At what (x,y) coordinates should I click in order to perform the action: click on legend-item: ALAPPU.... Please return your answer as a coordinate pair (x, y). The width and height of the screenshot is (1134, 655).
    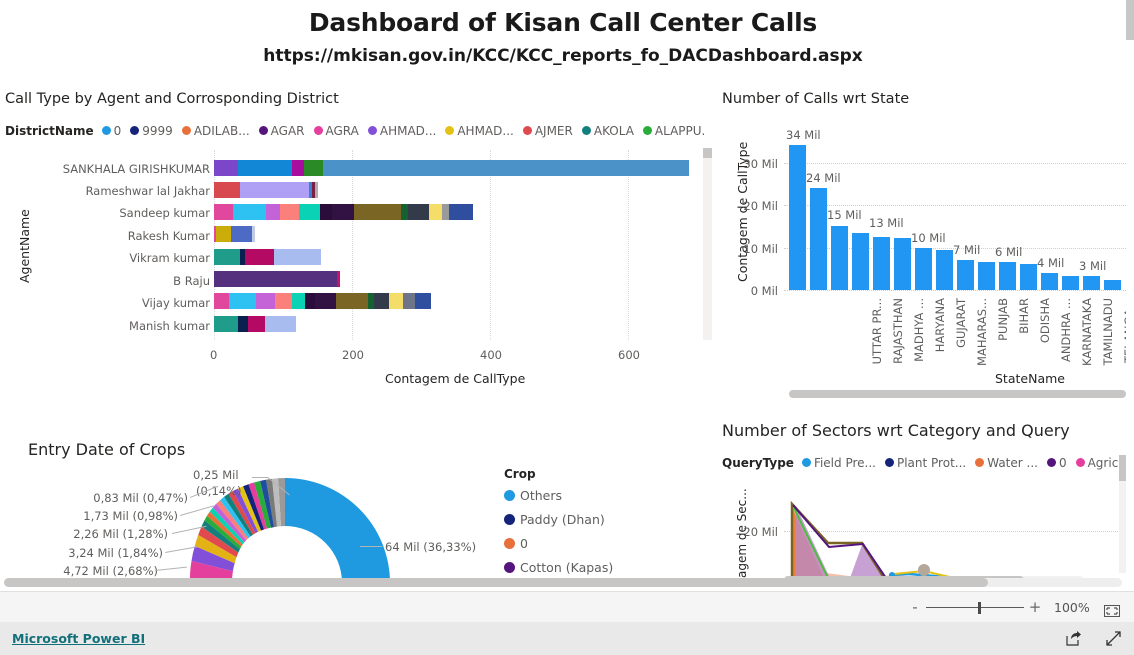
    Looking at the image, I should click on (673, 131).